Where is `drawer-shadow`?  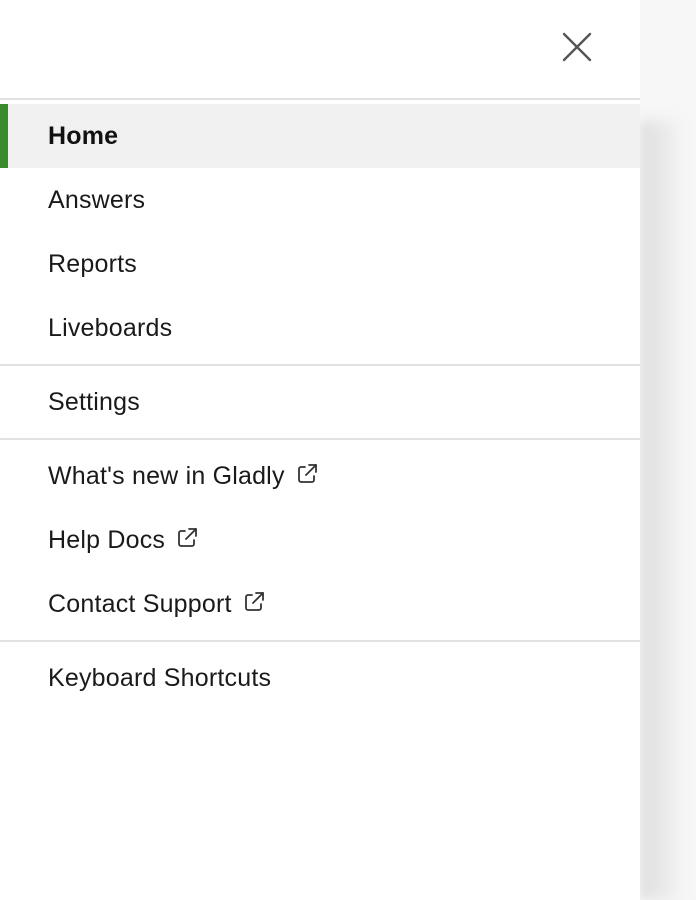
drawer-shadow is located at coordinates (660, 510).